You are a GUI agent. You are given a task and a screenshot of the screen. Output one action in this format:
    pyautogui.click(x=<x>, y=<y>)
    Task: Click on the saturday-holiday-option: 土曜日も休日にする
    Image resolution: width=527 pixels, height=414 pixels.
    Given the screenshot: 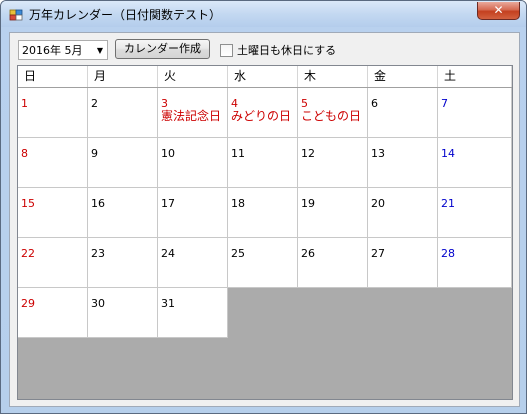 What is the action you would take?
    pyautogui.click(x=278, y=50)
    